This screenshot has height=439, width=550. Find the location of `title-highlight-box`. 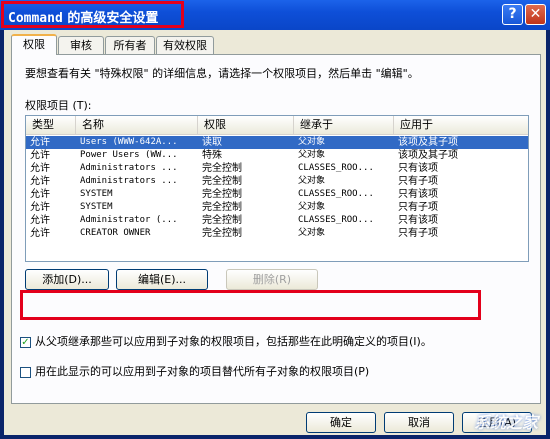

title-highlight-box is located at coordinates (92, 14).